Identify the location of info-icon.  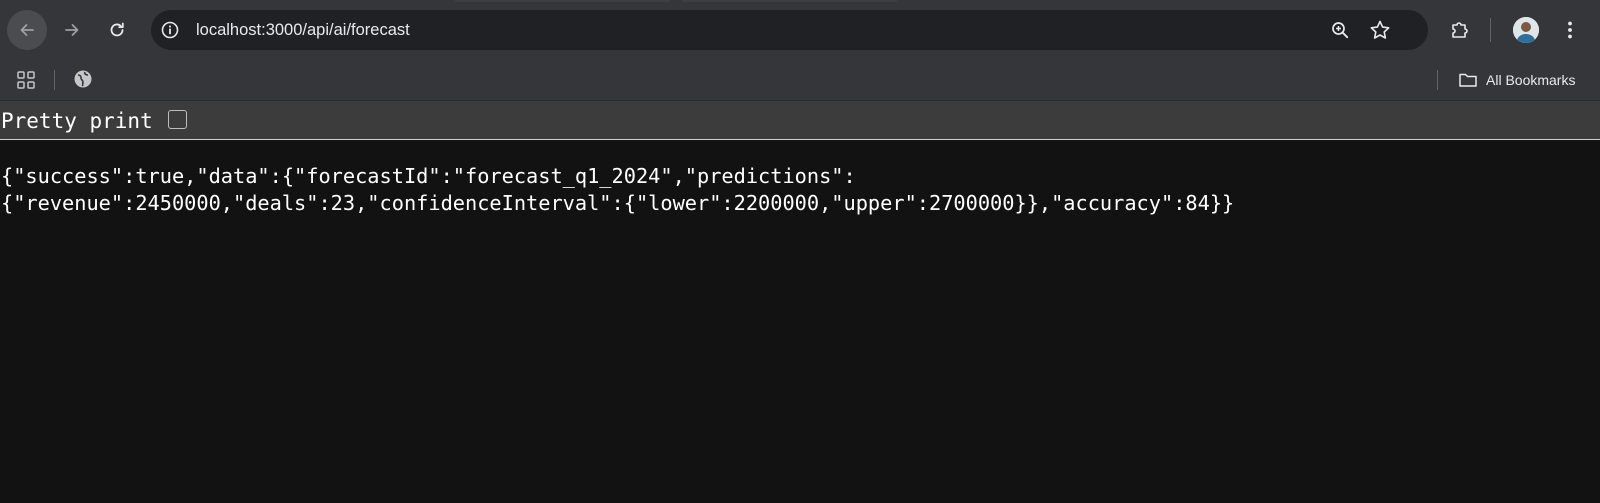
(170, 30).